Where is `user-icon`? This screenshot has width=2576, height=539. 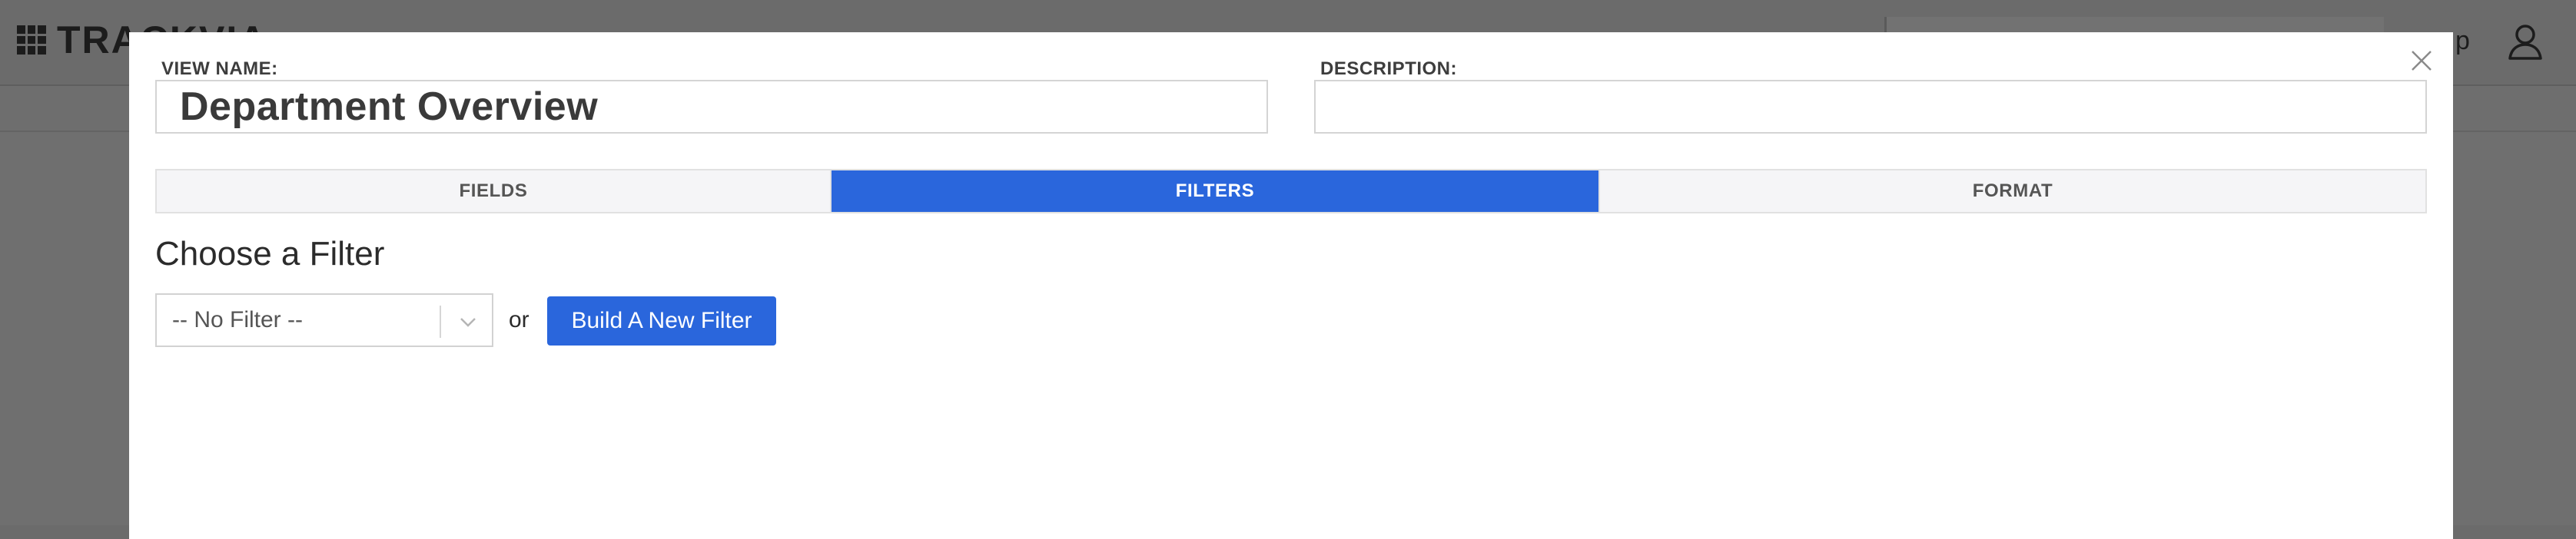 user-icon is located at coordinates (2525, 42).